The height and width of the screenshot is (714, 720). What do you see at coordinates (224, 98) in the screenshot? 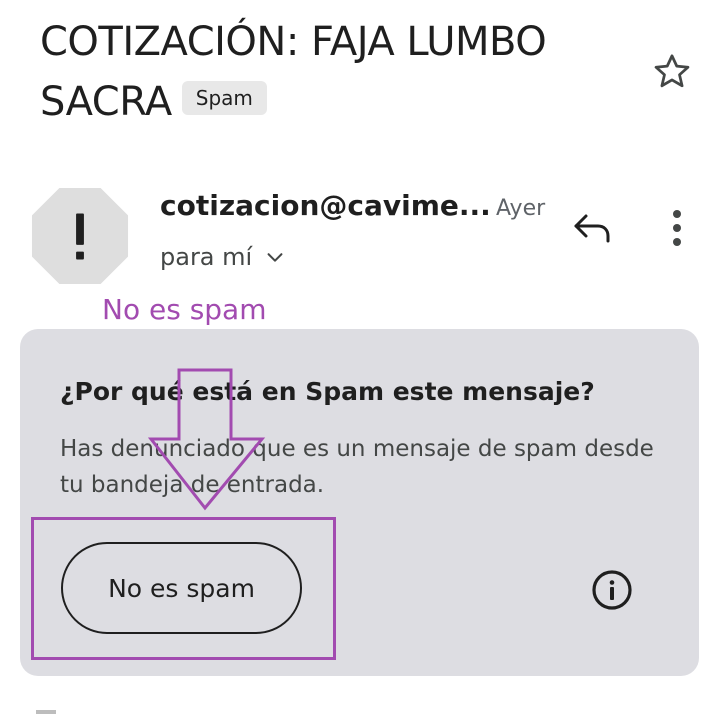
I see `spam-label-badge: Spam` at bounding box center [224, 98].